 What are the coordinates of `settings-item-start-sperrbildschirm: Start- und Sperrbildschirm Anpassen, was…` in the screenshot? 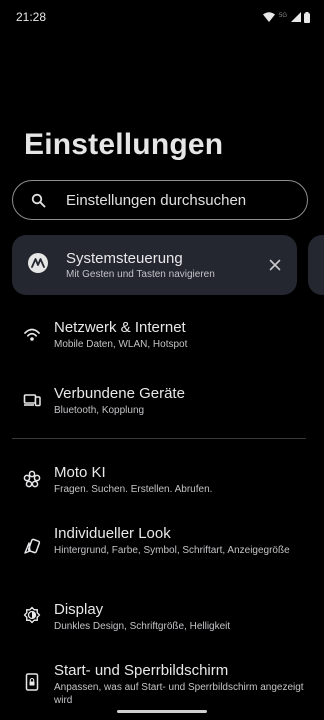 It's located at (162, 683).